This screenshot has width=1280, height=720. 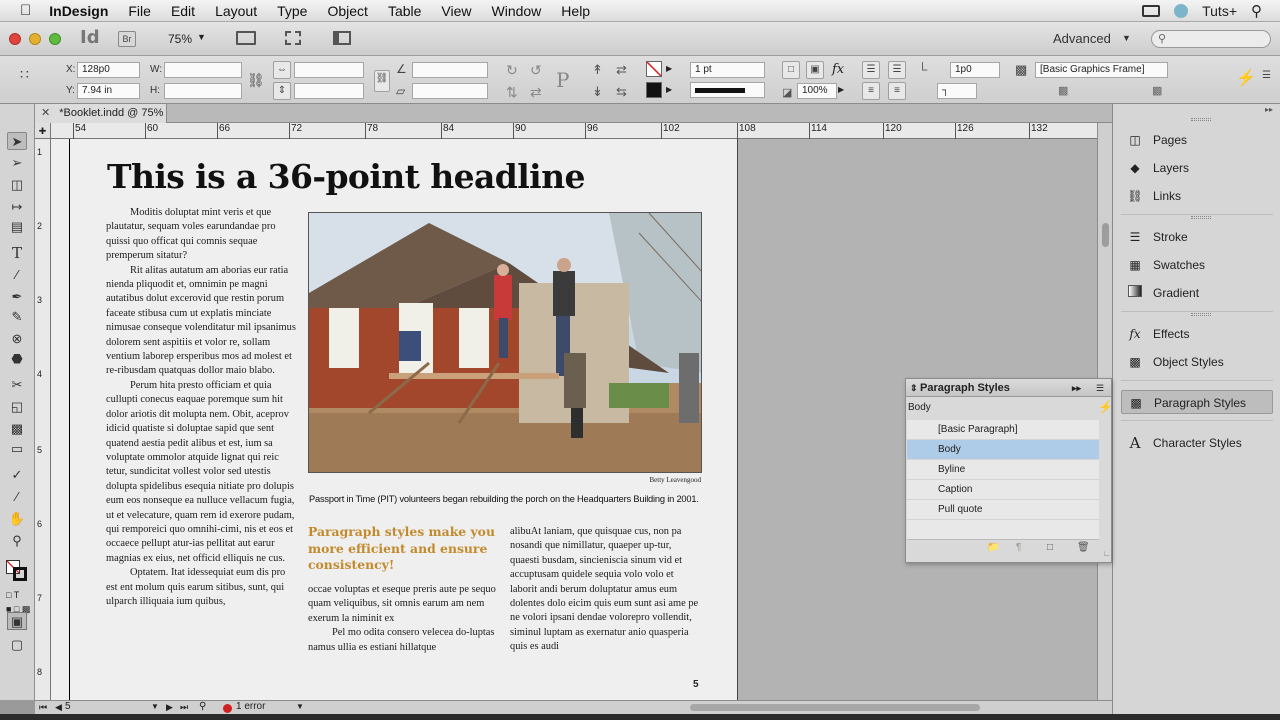 What do you see at coordinates (183, 11) in the screenshot?
I see `menu-edit: Edit` at bounding box center [183, 11].